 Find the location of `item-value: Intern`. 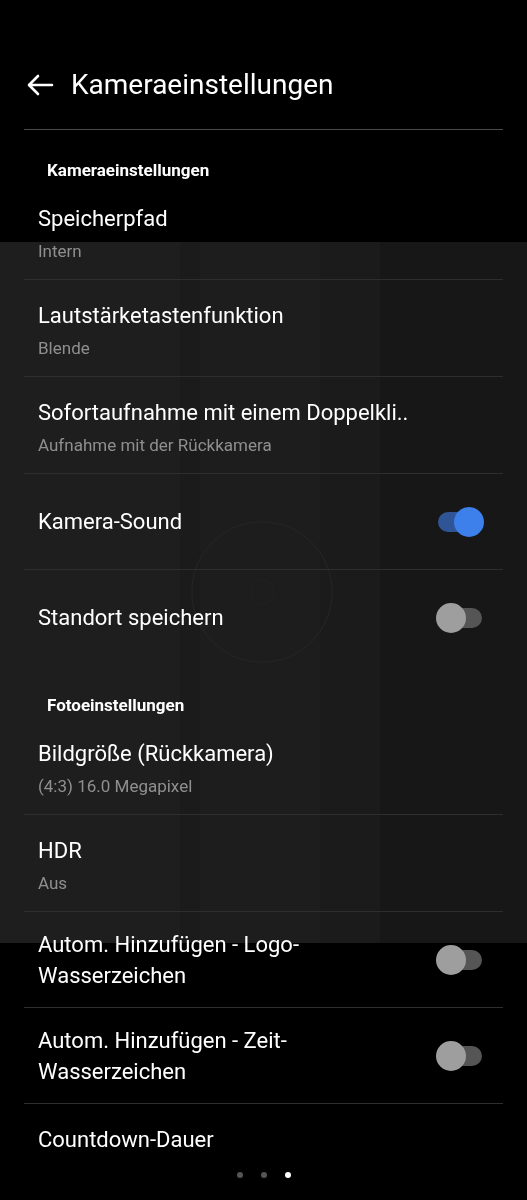

item-value: Intern is located at coordinates (60, 251).